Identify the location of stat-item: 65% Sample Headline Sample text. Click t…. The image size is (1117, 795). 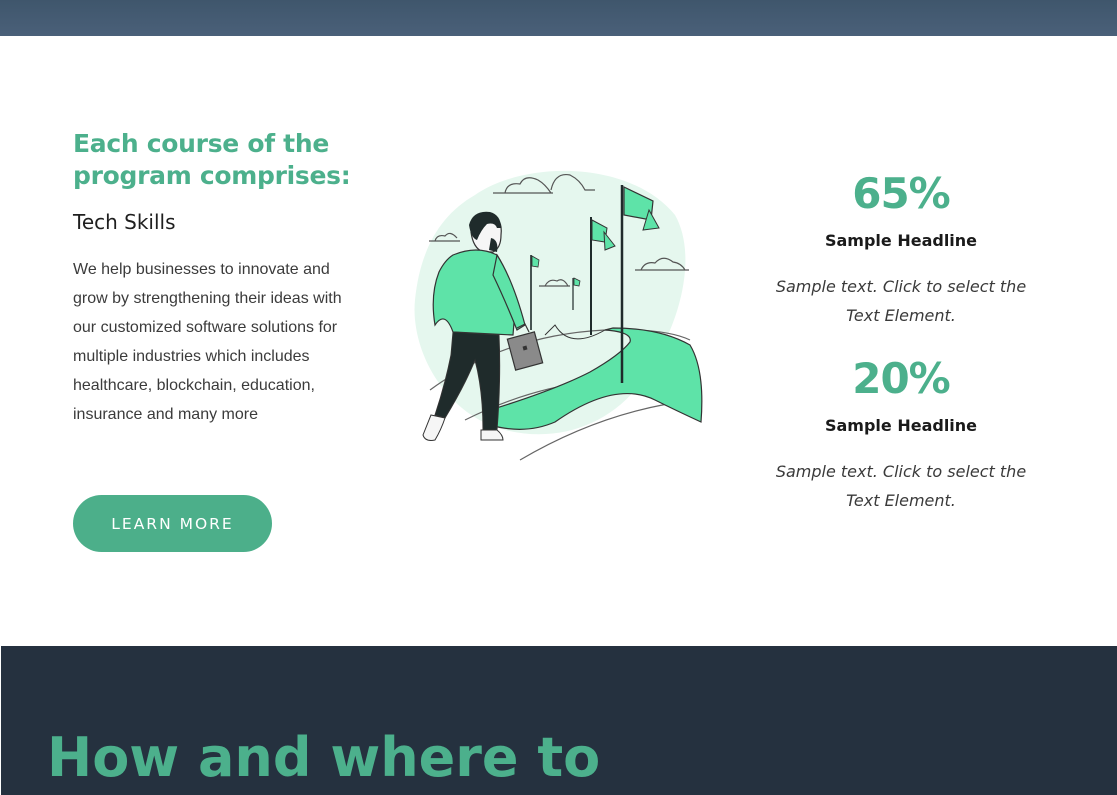
(901, 253).